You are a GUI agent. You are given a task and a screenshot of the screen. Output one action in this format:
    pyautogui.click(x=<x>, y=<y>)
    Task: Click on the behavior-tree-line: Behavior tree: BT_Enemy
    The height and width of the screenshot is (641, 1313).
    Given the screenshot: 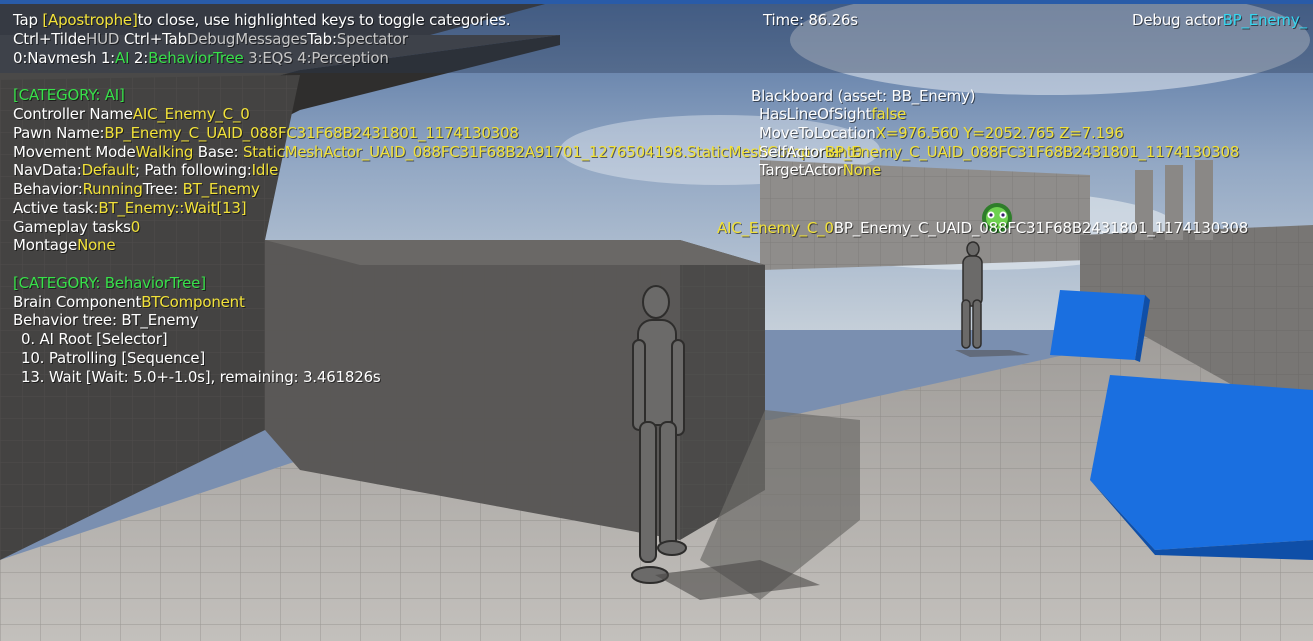 What is the action you would take?
    pyautogui.click(x=106, y=320)
    